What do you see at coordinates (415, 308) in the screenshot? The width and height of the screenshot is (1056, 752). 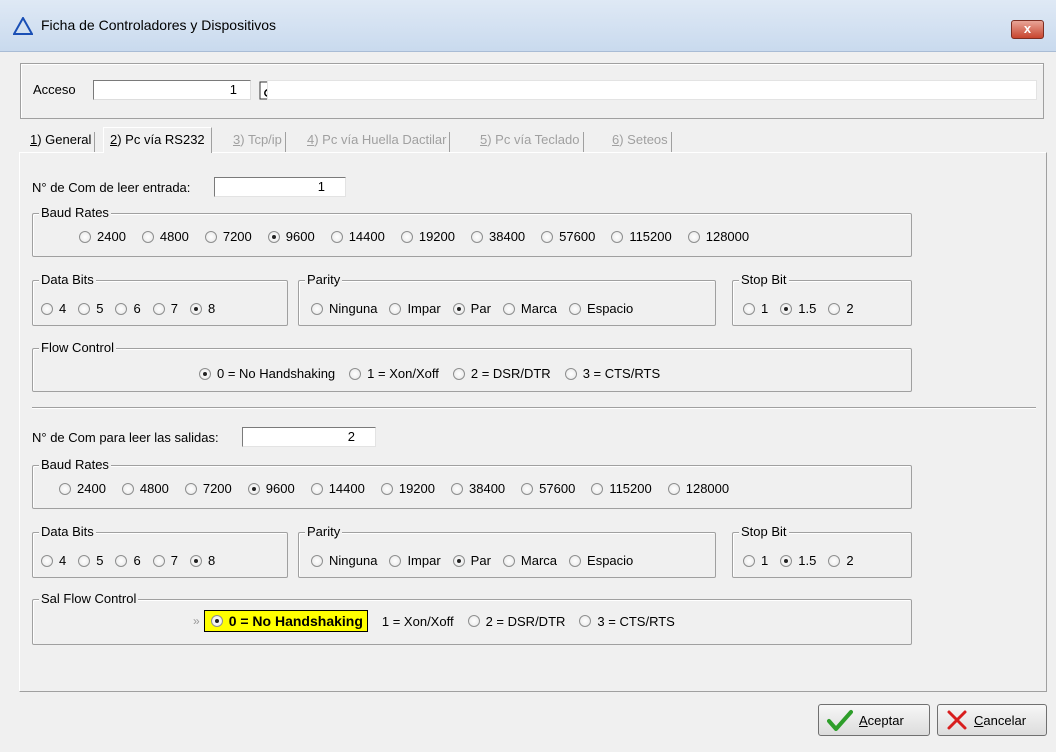 I see `input-parity-impar-radio: Impar` at bounding box center [415, 308].